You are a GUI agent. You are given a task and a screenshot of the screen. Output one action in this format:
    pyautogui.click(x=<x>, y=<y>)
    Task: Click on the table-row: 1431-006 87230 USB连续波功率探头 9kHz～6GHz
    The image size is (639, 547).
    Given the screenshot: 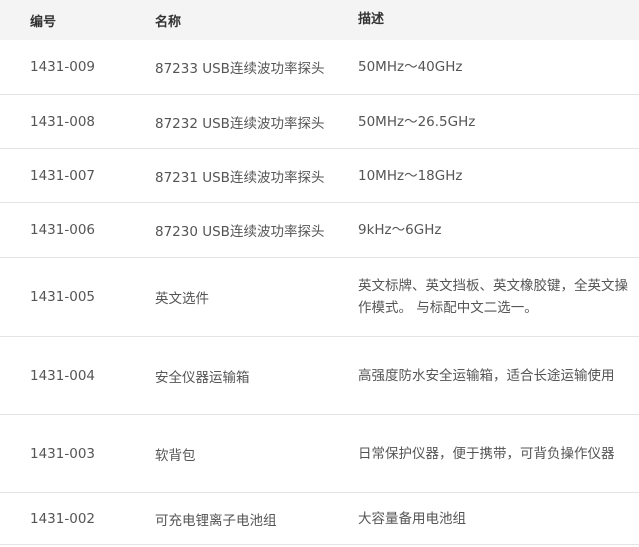 What is the action you would take?
    pyautogui.click(x=319, y=230)
    